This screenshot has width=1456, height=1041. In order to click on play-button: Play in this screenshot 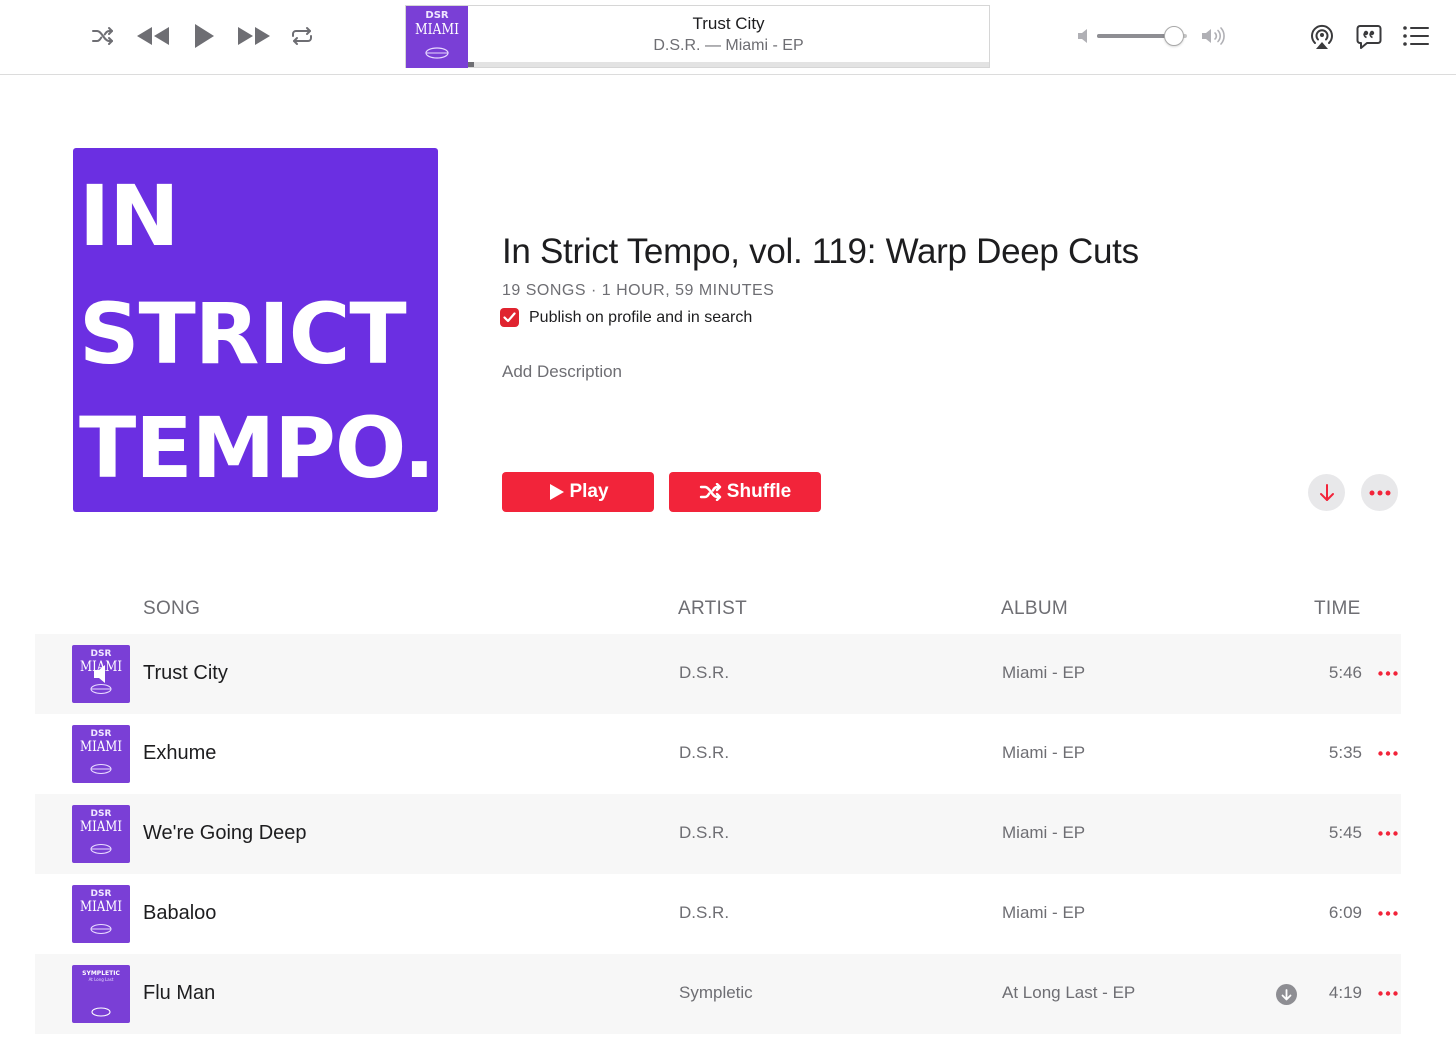, I will do `click(578, 492)`.